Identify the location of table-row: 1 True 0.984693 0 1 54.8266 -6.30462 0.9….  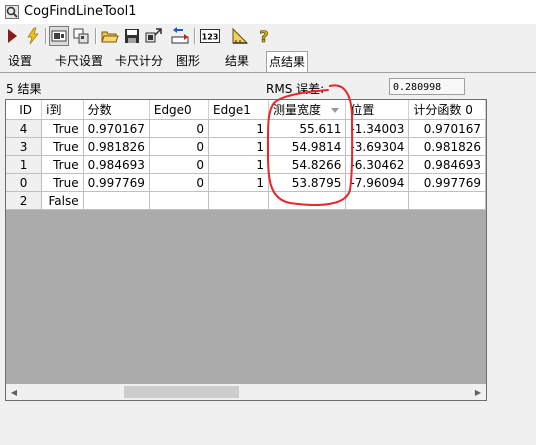
(246, 164).